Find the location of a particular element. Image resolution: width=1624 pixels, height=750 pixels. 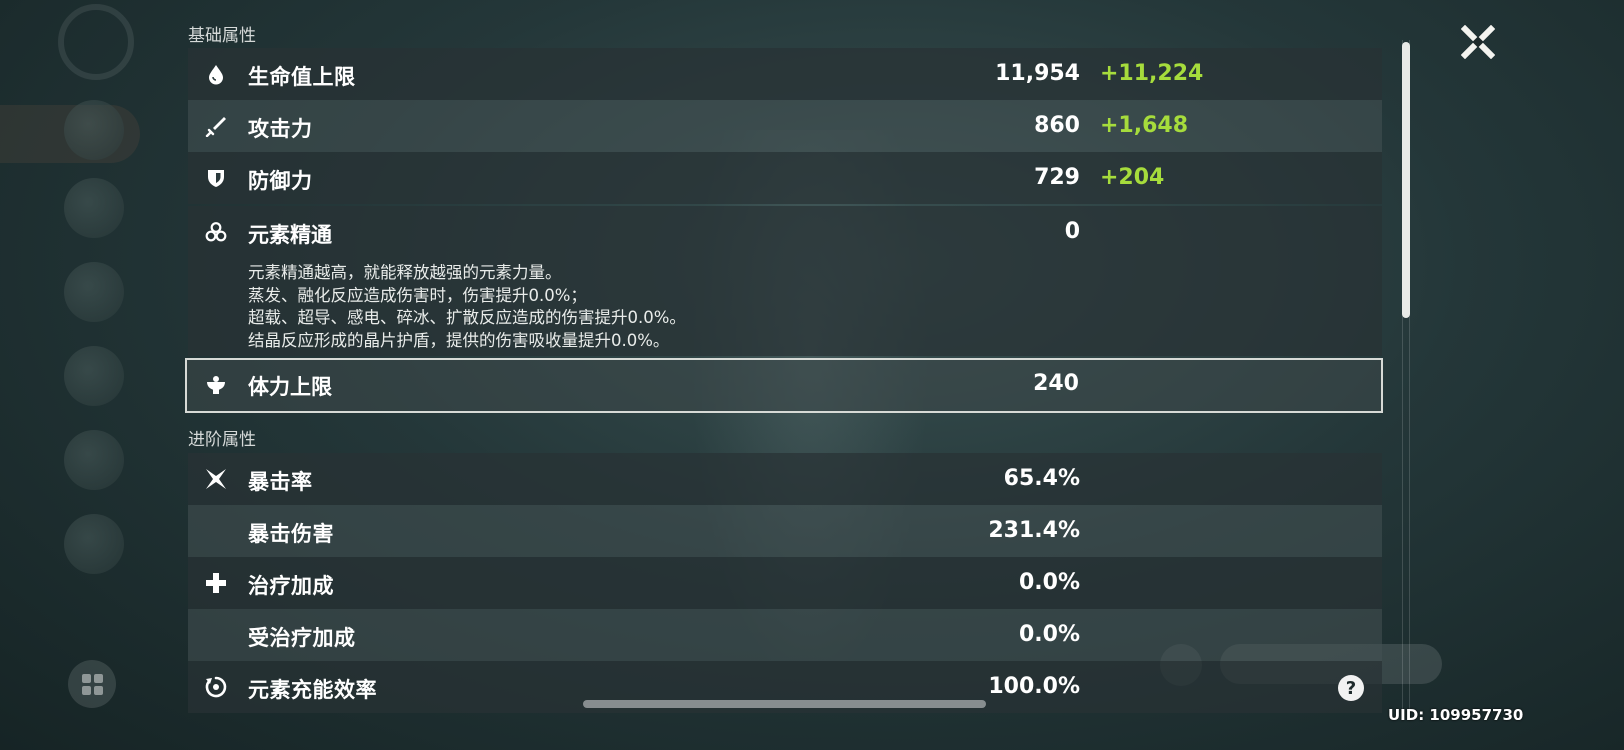

stat-row-hp: 生命值上限 11,954 +11,224 is located at coordinates (785, 74).